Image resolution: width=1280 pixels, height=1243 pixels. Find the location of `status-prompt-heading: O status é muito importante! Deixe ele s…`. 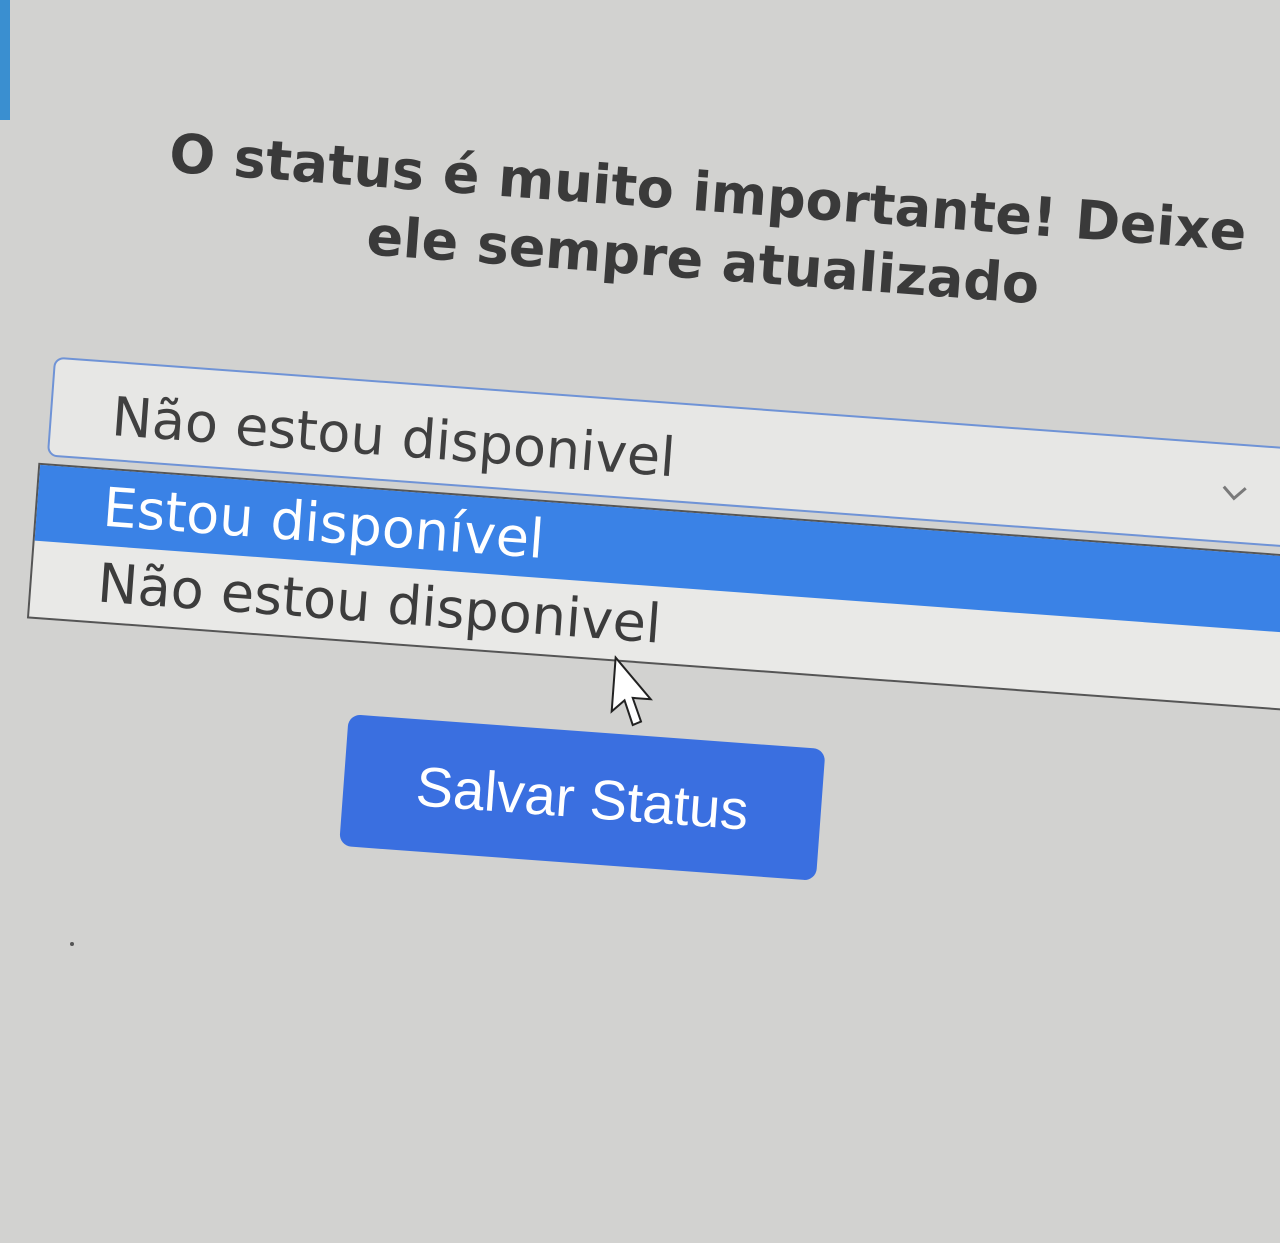

status-prompt-heading: O status é muito importante! Deixe ele s… is located at coordinates (708, 219).